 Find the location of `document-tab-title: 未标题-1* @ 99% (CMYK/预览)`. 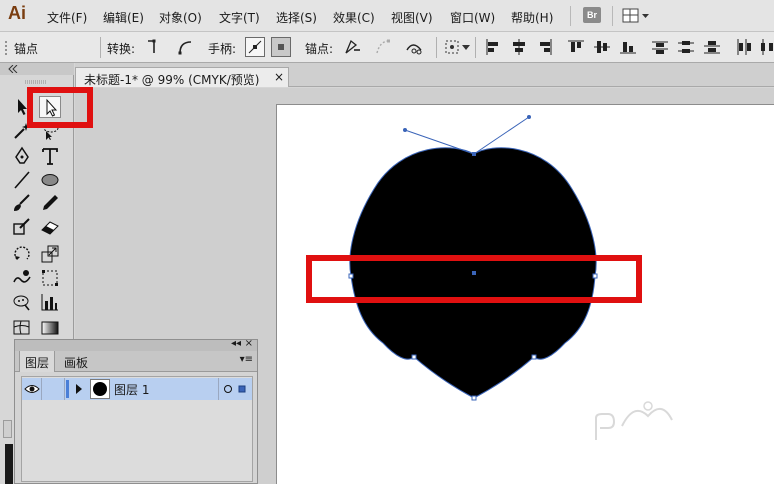

document-tab-title: 未标题-1* @ 99% (CMYK/预览) is located at coordinates (172, 80).